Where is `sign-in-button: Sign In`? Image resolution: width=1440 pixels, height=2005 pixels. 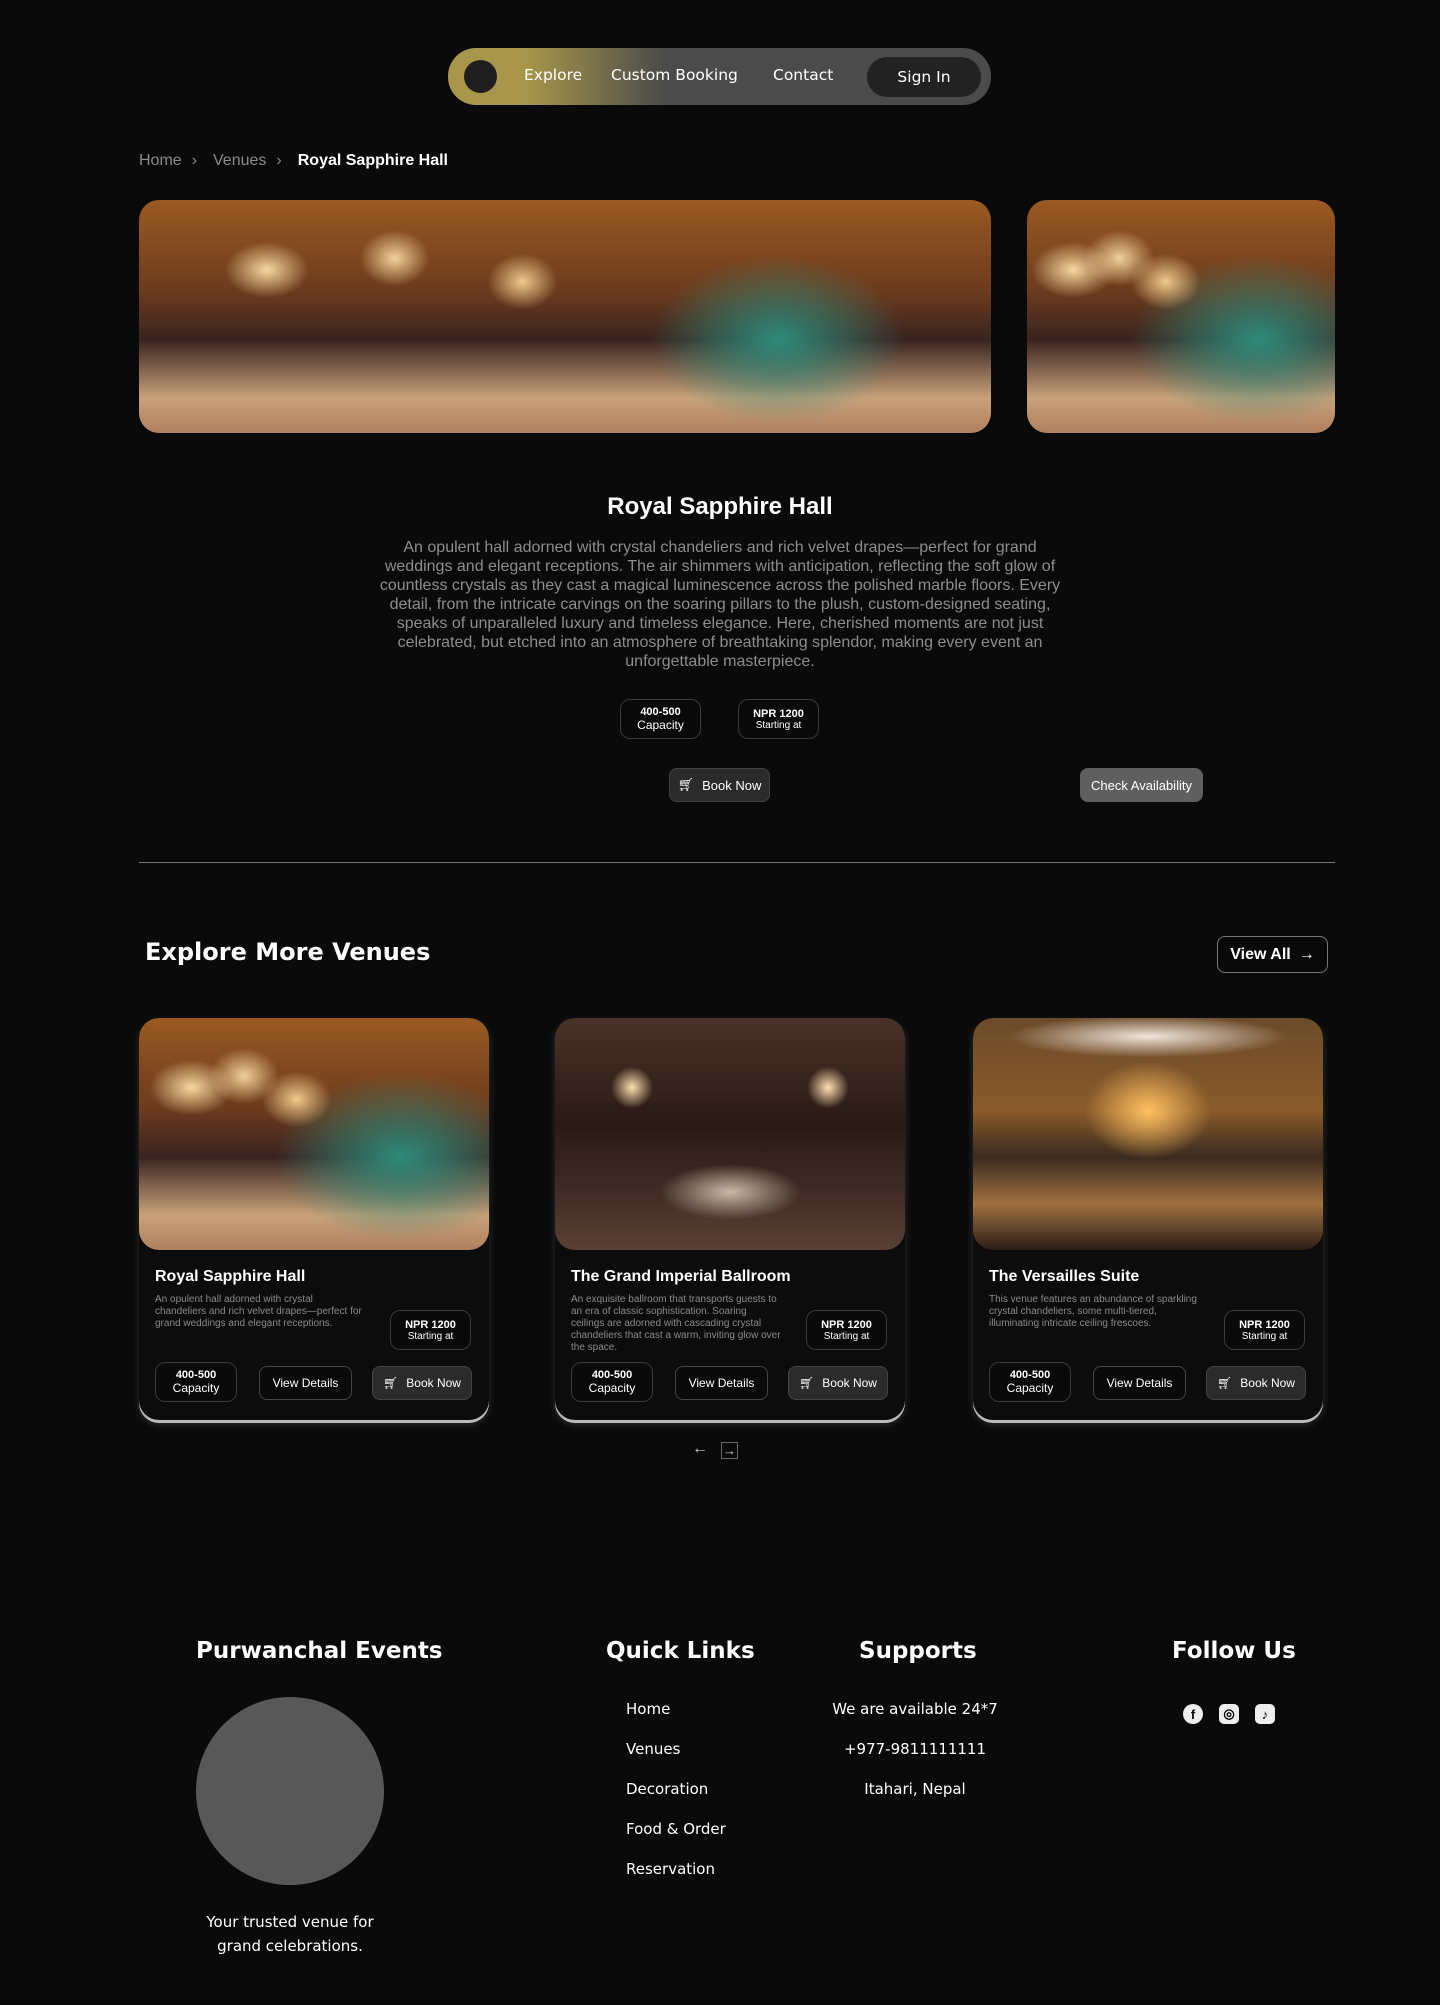
sign-in-button: Sign In is located at coordinates (924, 77).